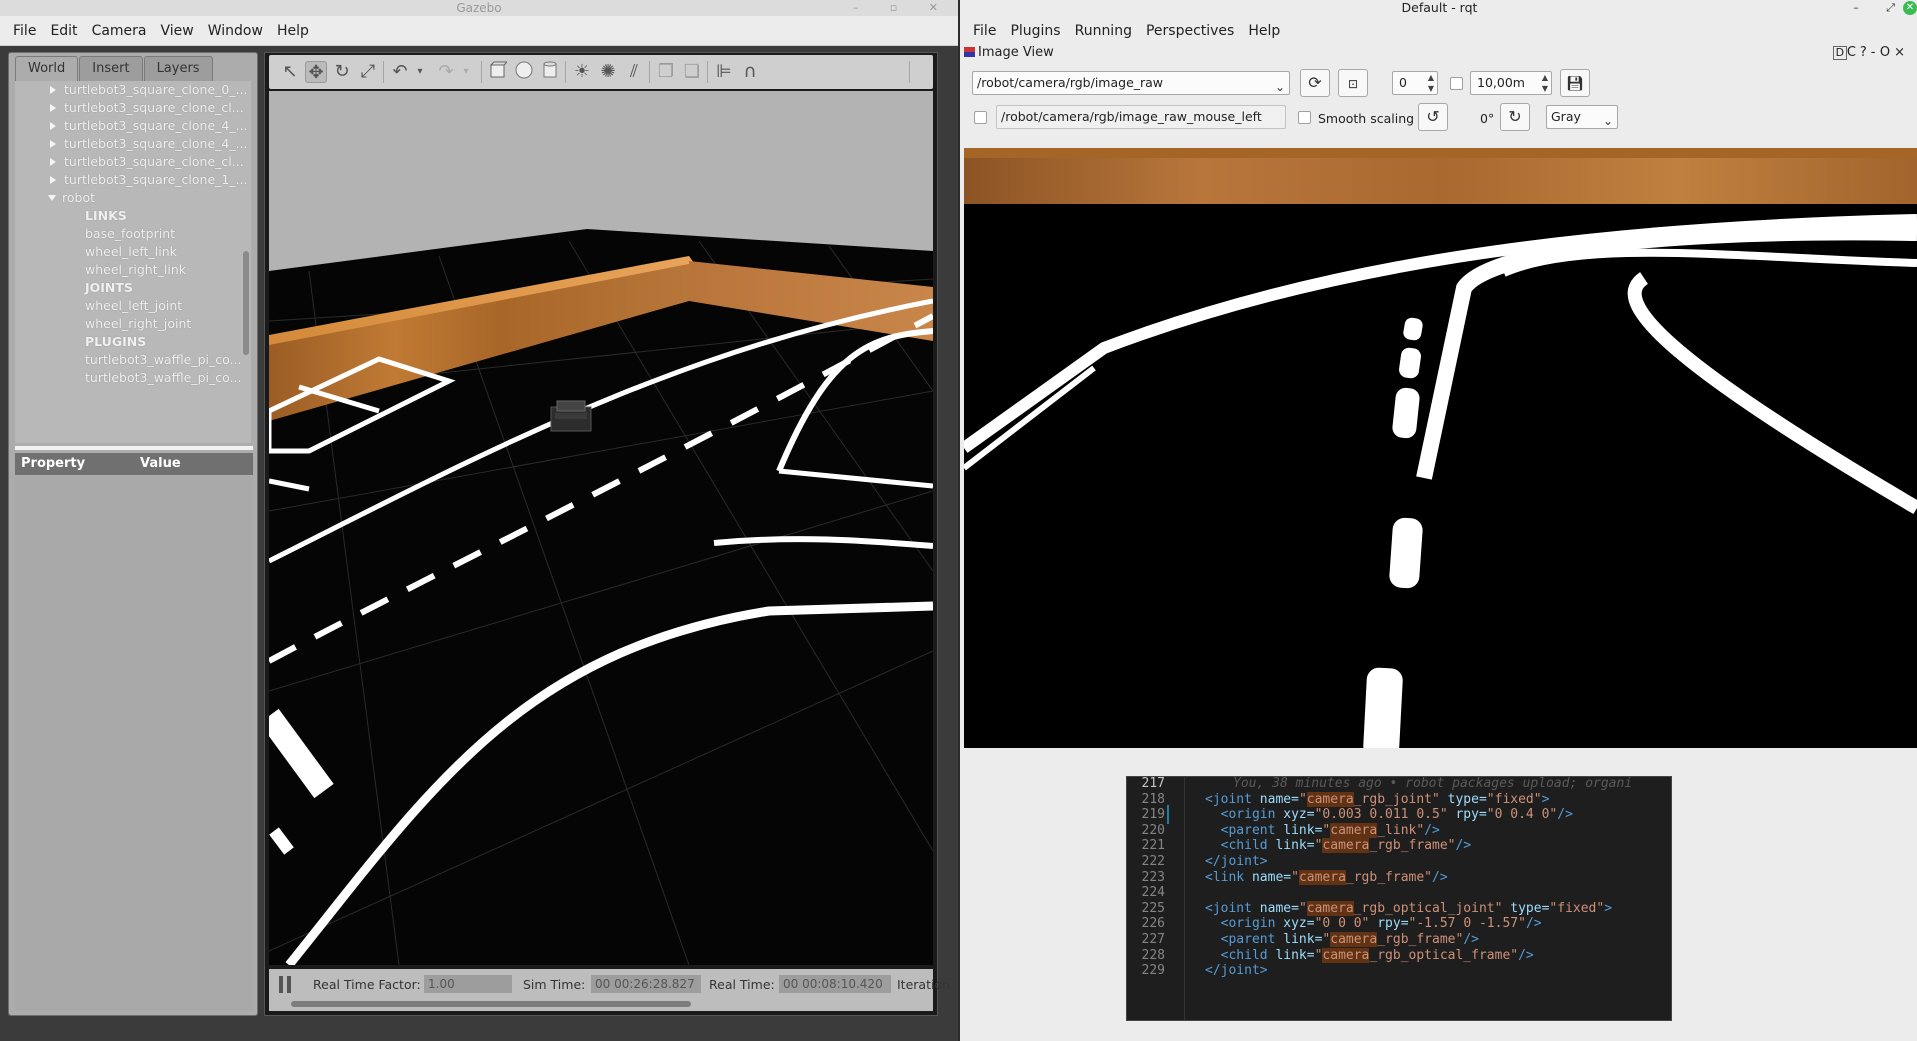 This screenshot has width=1917, height=1041. I want to click on translate-icon: ✥, so click(316, 72).